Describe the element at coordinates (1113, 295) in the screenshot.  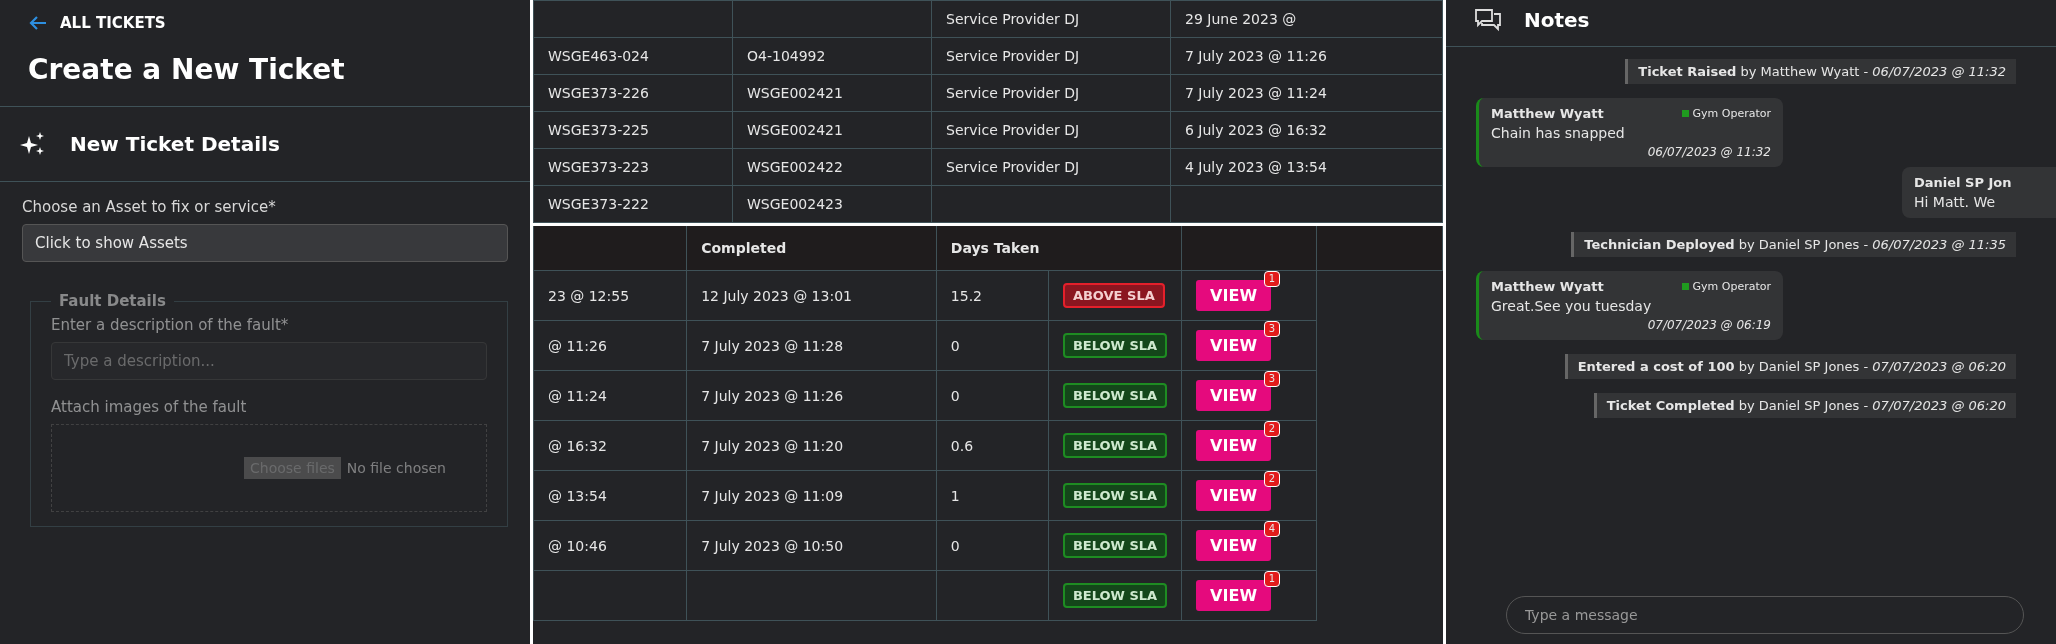
I see `sla-status-badge: ABOVE SLA` at that location.